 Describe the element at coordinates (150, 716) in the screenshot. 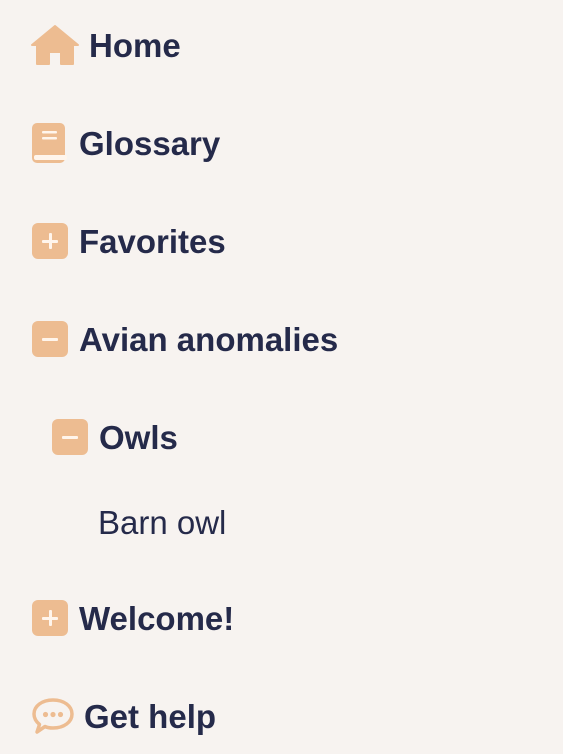

I see `nav-item-label: Get help` at that location.